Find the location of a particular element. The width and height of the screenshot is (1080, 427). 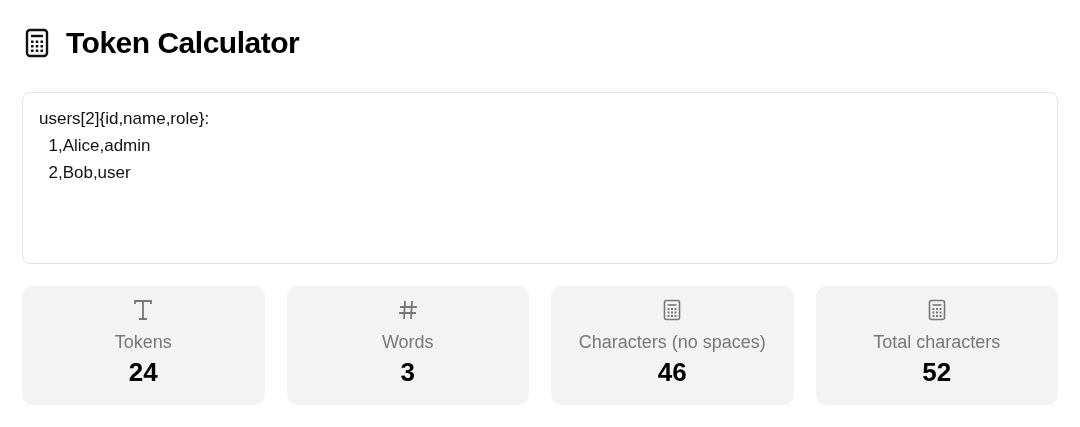

stat-value: 46 is located at coordinates (672, 372).